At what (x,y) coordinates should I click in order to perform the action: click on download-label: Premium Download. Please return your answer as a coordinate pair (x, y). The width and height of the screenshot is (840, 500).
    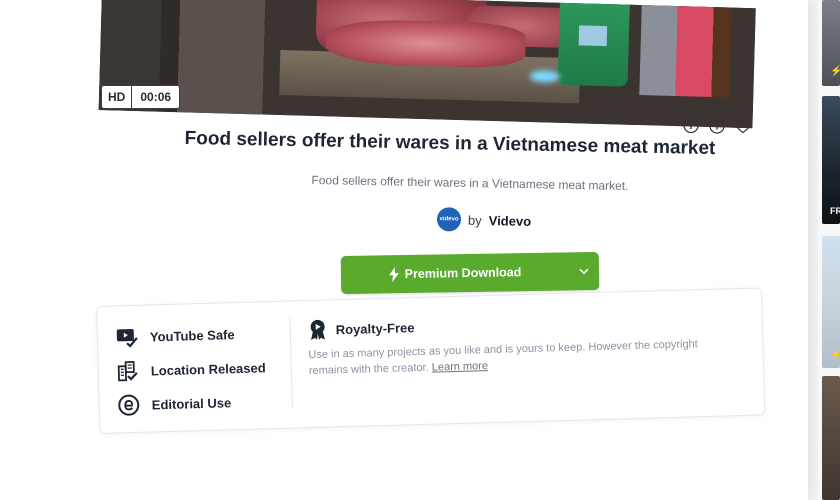
    Looking at the image, I should click on (463, 273).